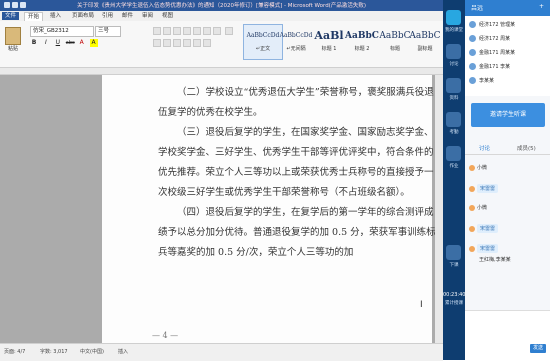  What do you see at coordinates (421, 305) in the screenshot?
I see `text-cursor-icon: I` at bounding box center [421, 305].